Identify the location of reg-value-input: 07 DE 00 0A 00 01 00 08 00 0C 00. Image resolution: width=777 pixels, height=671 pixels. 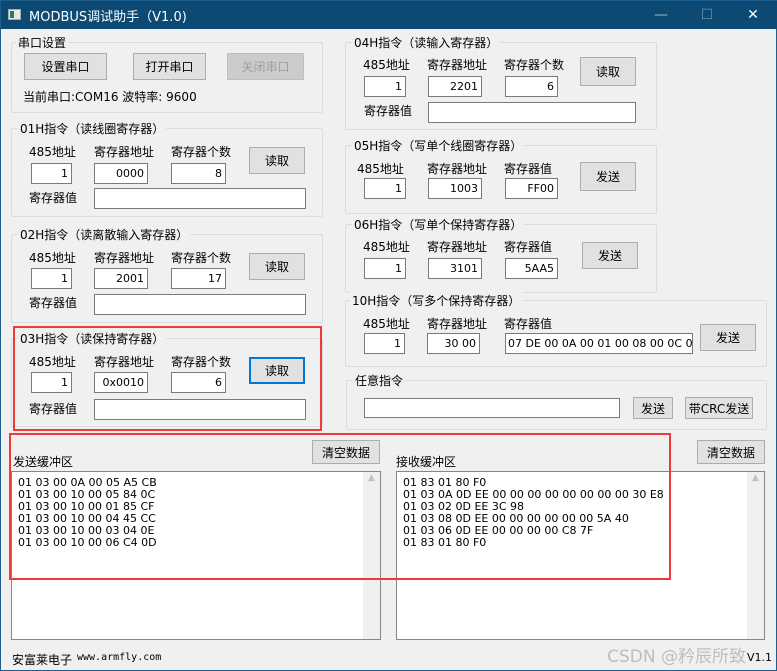
(599, 343).